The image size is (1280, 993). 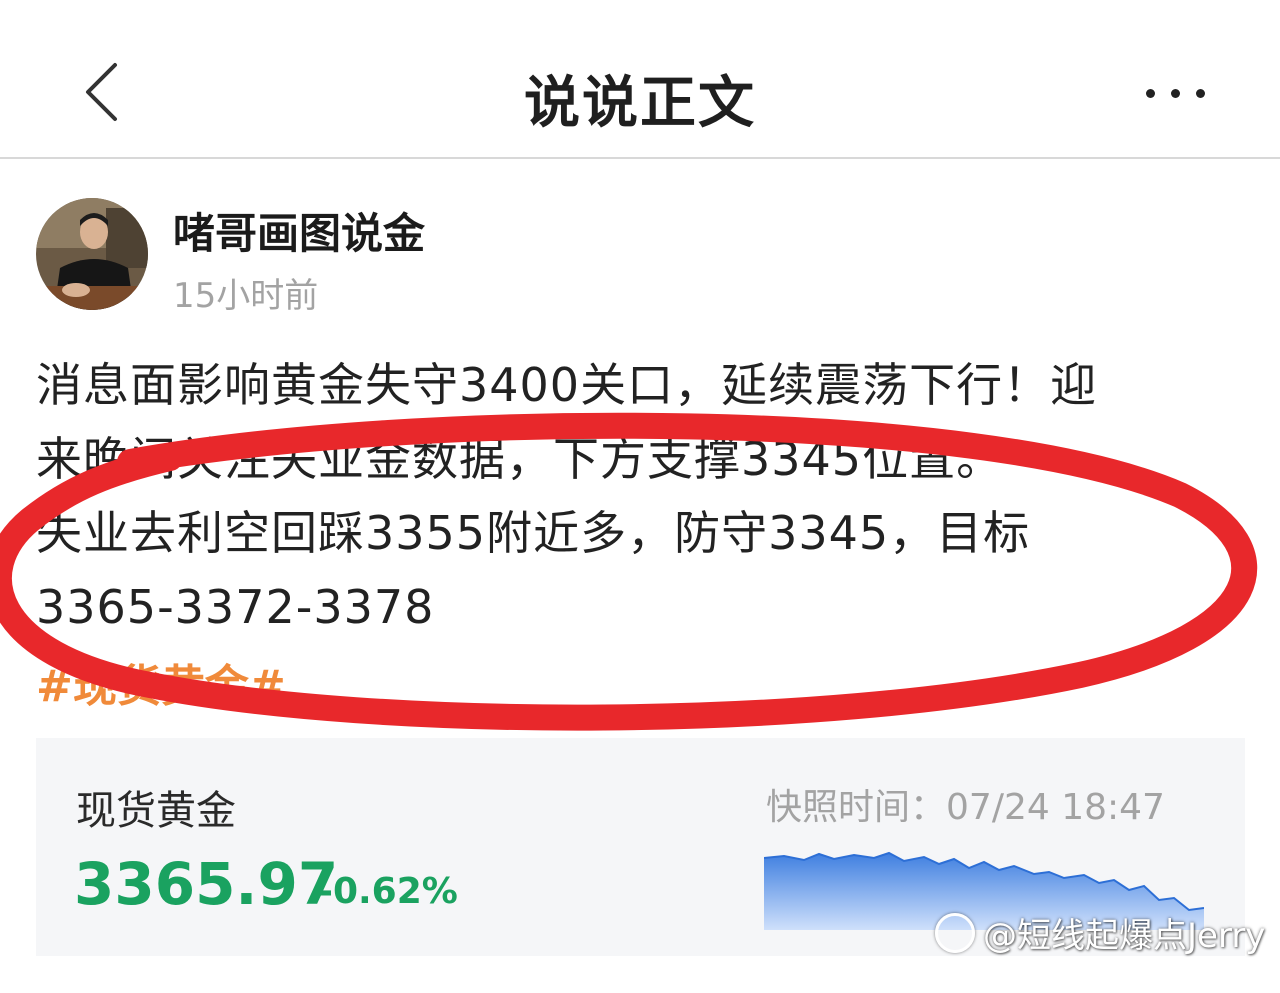 What do you see at coordinates (92, 254) in the screenshot?
I see `avatar` at bounding box center [92, 254].